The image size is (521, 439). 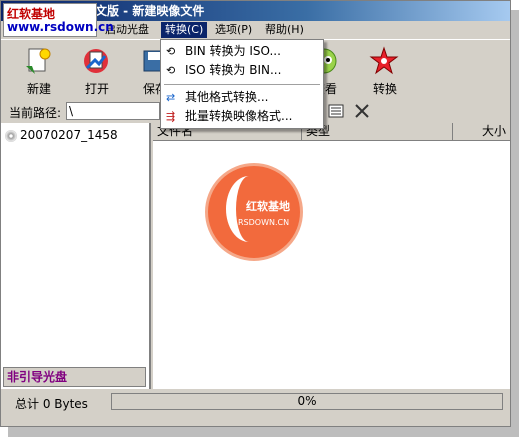 What do you see at coordinates (51, 404) in the screenshot?
I see `total-size-text: 总计 0 Bytes` at bounding box center [51, 404].